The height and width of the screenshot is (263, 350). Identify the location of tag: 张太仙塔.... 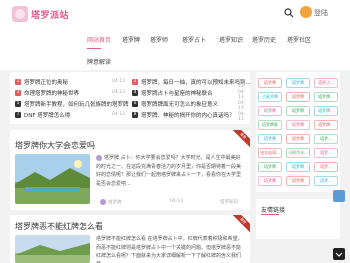
(270, 153).